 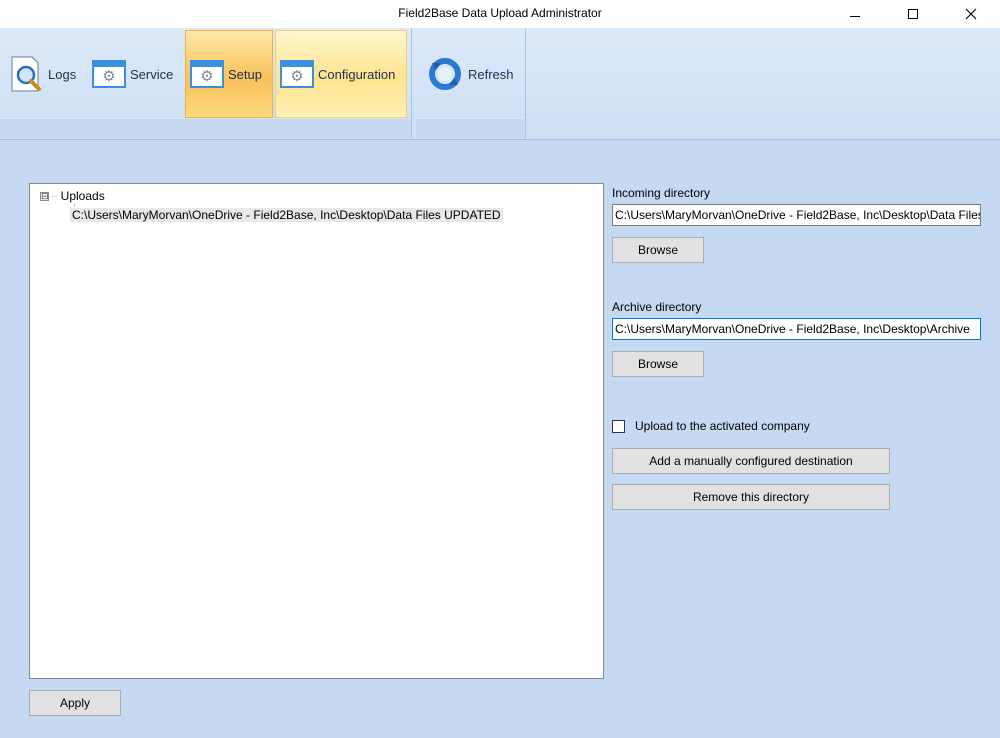 I want to click on configuration-button: ⚙ Configuration, so click(x=341, y=74).